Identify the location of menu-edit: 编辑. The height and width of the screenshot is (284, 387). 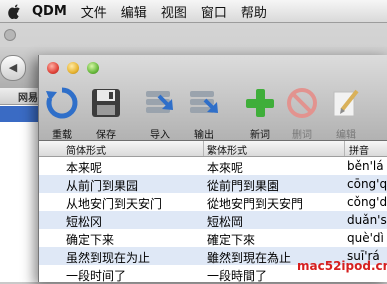
(134, 11).